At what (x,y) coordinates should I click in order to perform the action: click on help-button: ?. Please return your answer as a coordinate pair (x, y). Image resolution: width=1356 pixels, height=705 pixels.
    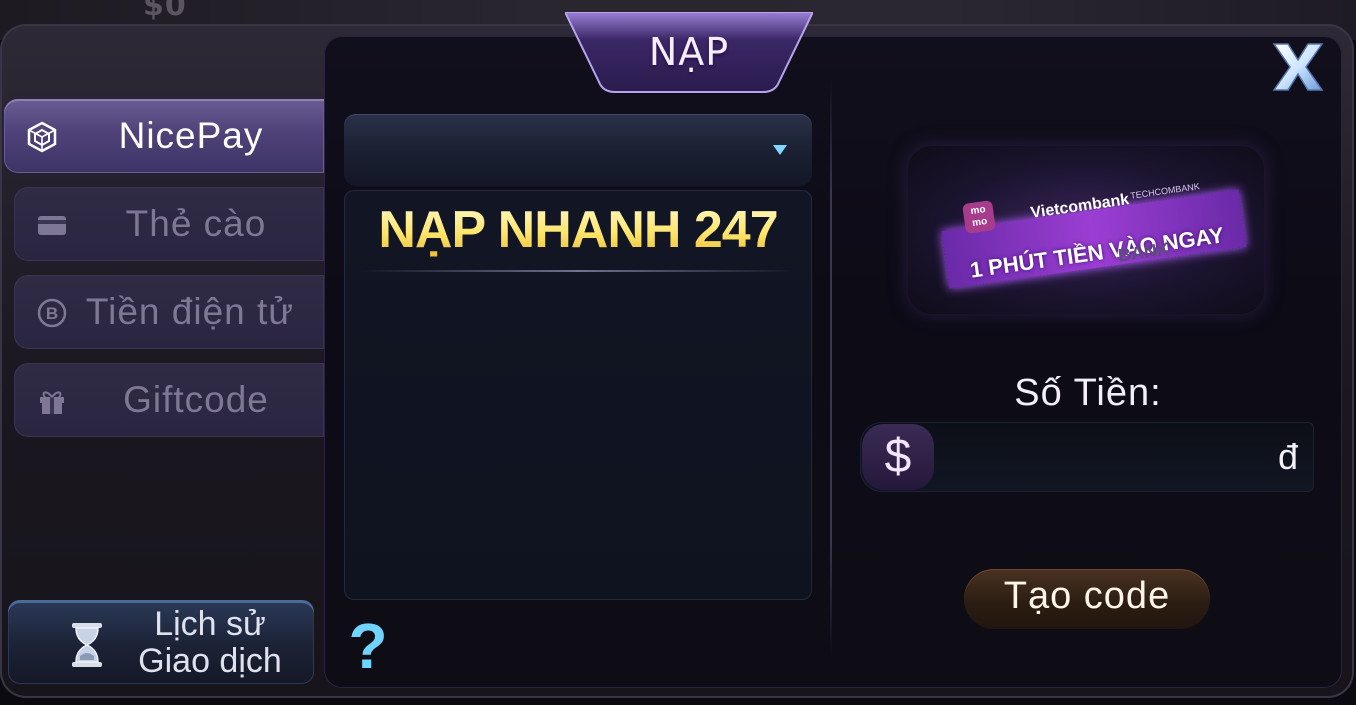
    Looking at the image, I should click on (368, 646).